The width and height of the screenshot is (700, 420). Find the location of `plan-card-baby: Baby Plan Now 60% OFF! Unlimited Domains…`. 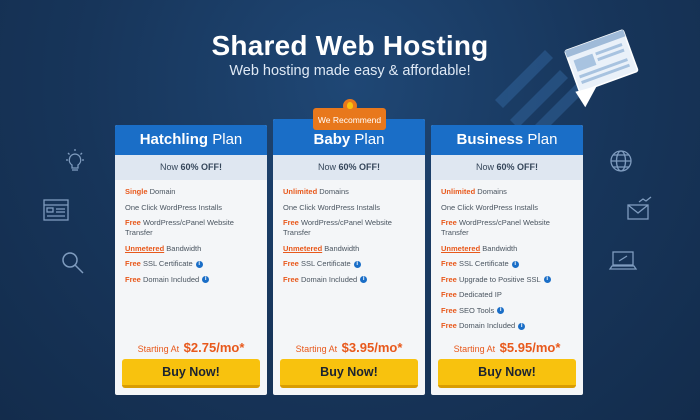

plan-card-baby: Baby Plan Now 60% OFF! Unlimited Domains… is located at coordinates (349, 257).